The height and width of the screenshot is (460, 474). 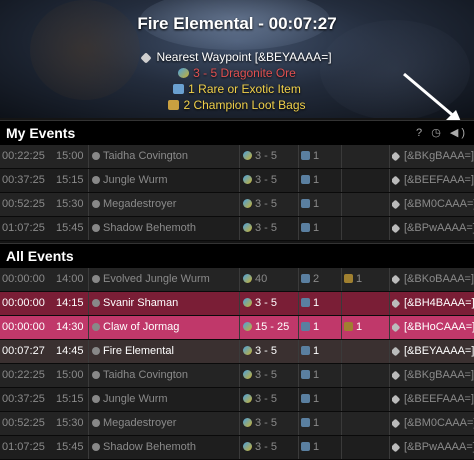 What do you see at coordinates (135, 399) in the screenshot?
I see `event-name-text: Jungle Wurm` at bounding box center [135, 399].